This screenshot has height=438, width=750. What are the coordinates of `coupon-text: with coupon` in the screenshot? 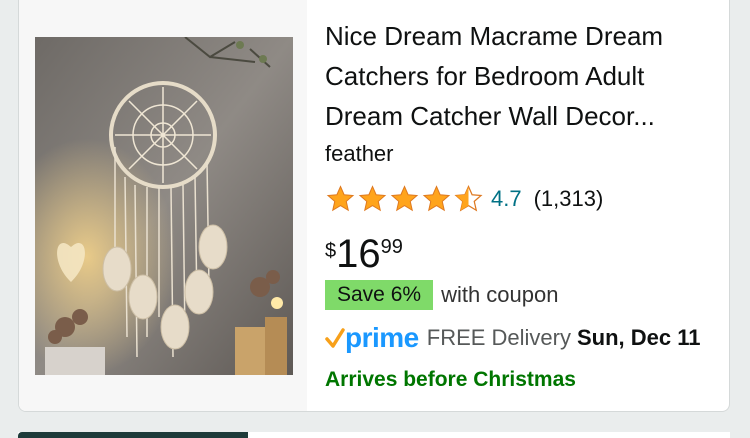 It's located at (500, 294).